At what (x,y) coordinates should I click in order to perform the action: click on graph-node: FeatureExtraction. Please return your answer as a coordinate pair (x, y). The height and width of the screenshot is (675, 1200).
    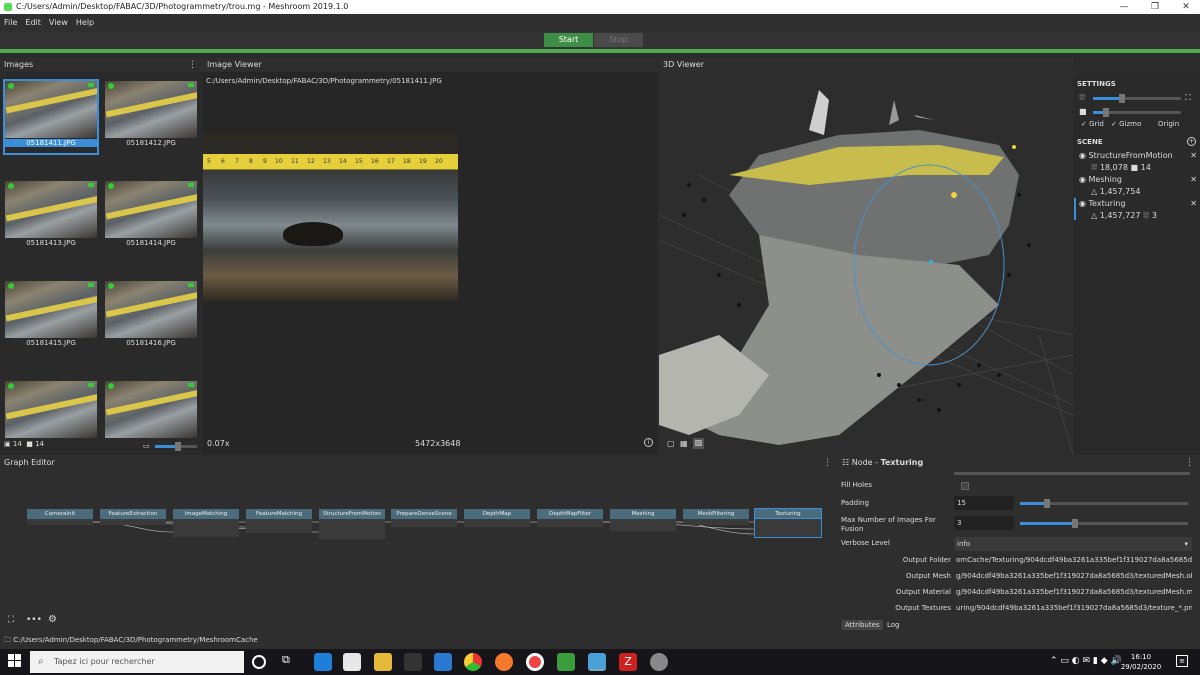
    Looking at the image, I should click on (133, 514).